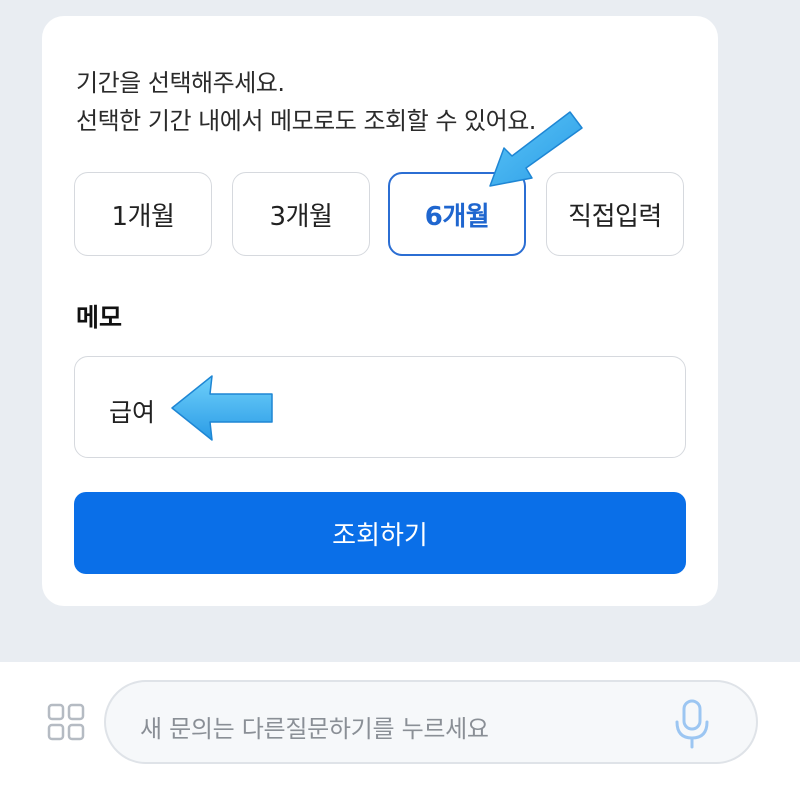 The image size is (800, 790). What do you see at coordinates (180, 83) in the screenshot?
I see `instruction-line-1: 기간을 선택해주세요.` at bounding box center [180, 83].